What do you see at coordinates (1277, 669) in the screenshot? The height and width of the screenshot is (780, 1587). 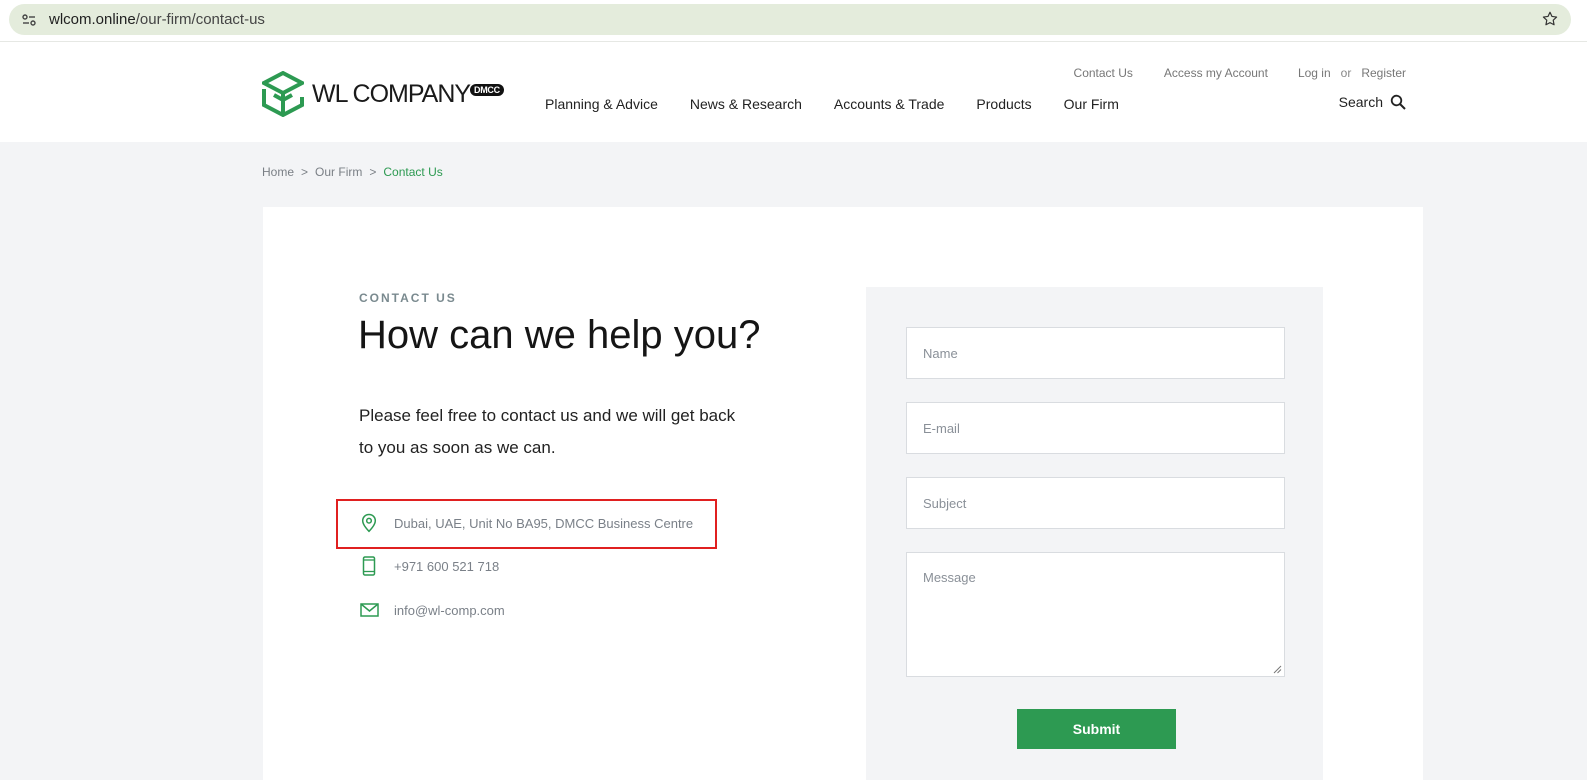 I see `resize-grip-icon` at bounding box center [1277, 669].